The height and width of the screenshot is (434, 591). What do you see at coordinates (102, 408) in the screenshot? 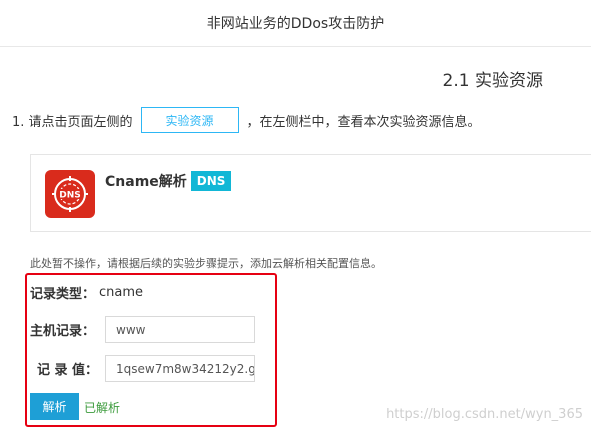
I see `parse-status: 已解析` at bounding box center [102, 408].